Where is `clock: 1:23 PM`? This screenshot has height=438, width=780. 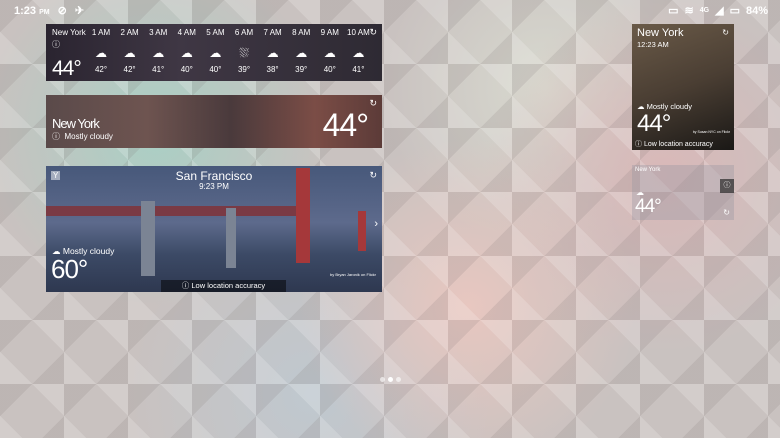
clock: 1:23 PM is located at coordinates (32, 10).